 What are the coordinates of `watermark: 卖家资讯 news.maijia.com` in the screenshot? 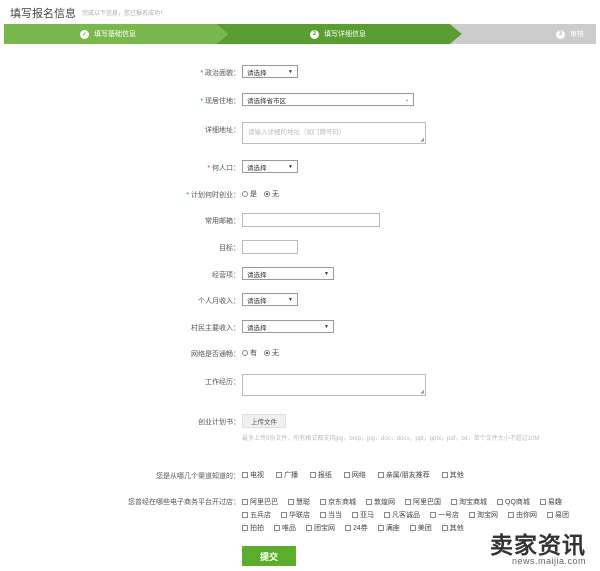 It's located at (519, 548).